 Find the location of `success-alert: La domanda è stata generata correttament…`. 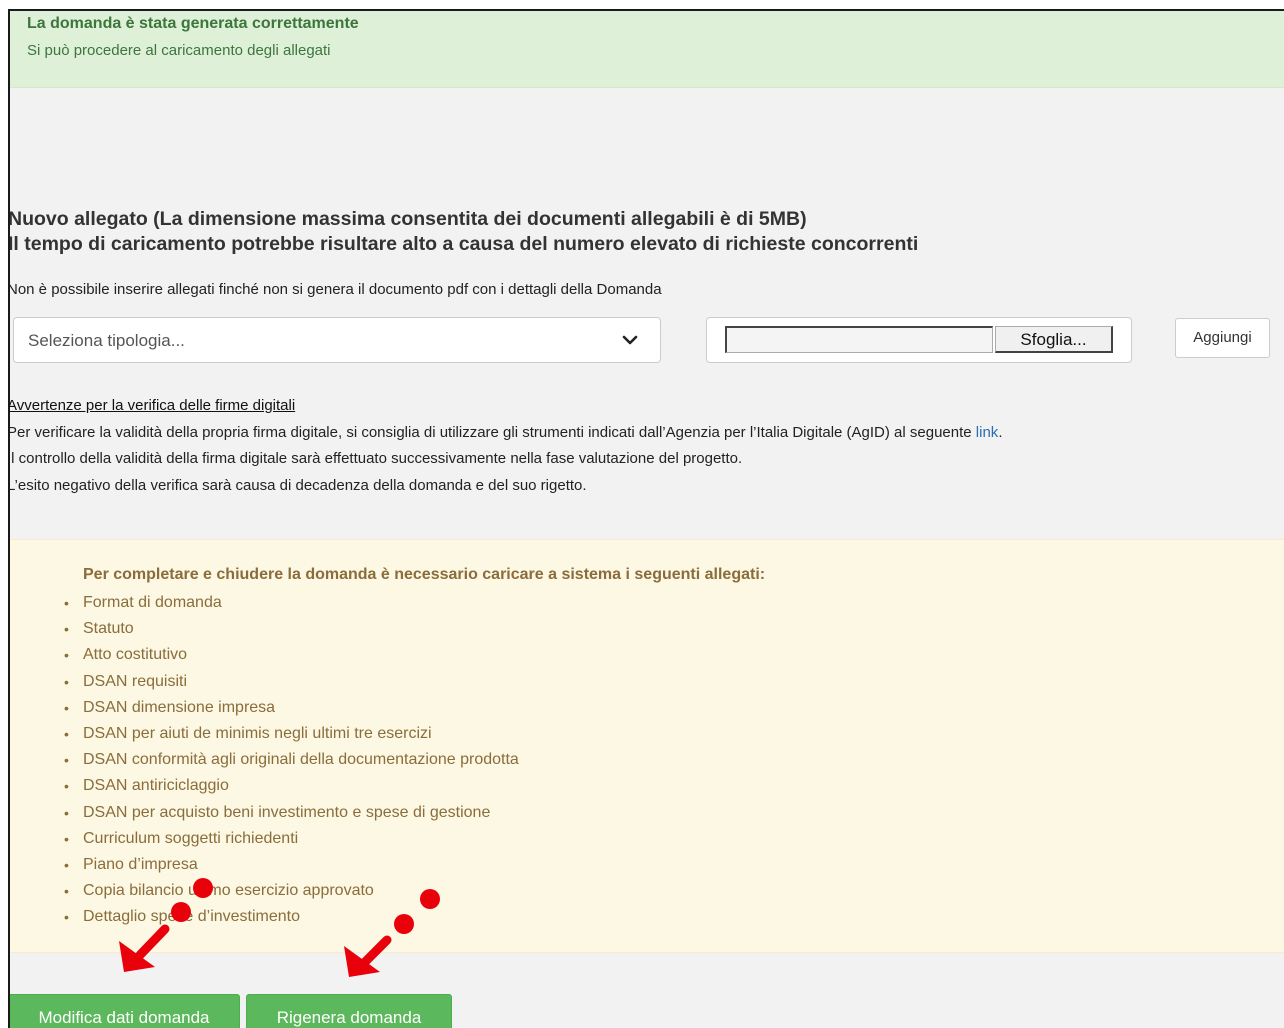

success-alert: La domanda è stata generata correttament… is located at coordinates (647, 49).